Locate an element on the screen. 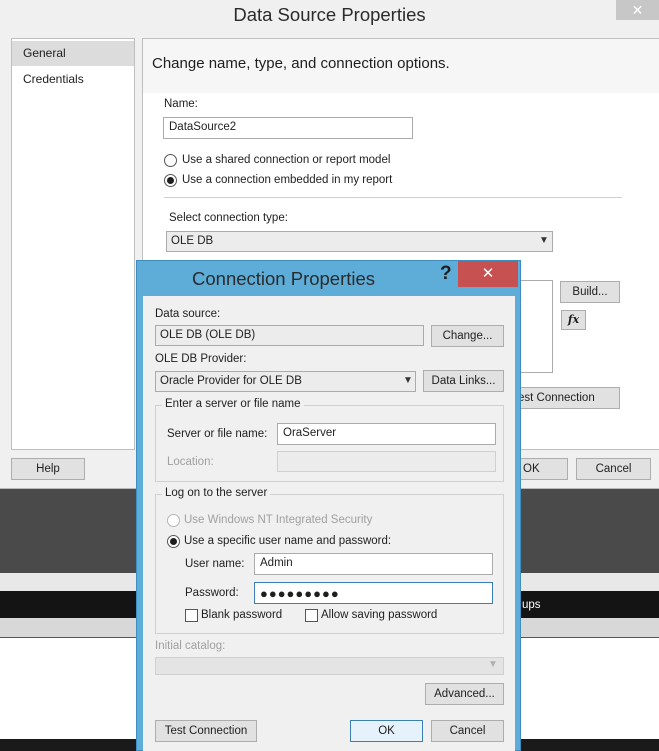 This screenshot has width=659, height=751. initial-catalog-select is located at coordinates (329, 666).